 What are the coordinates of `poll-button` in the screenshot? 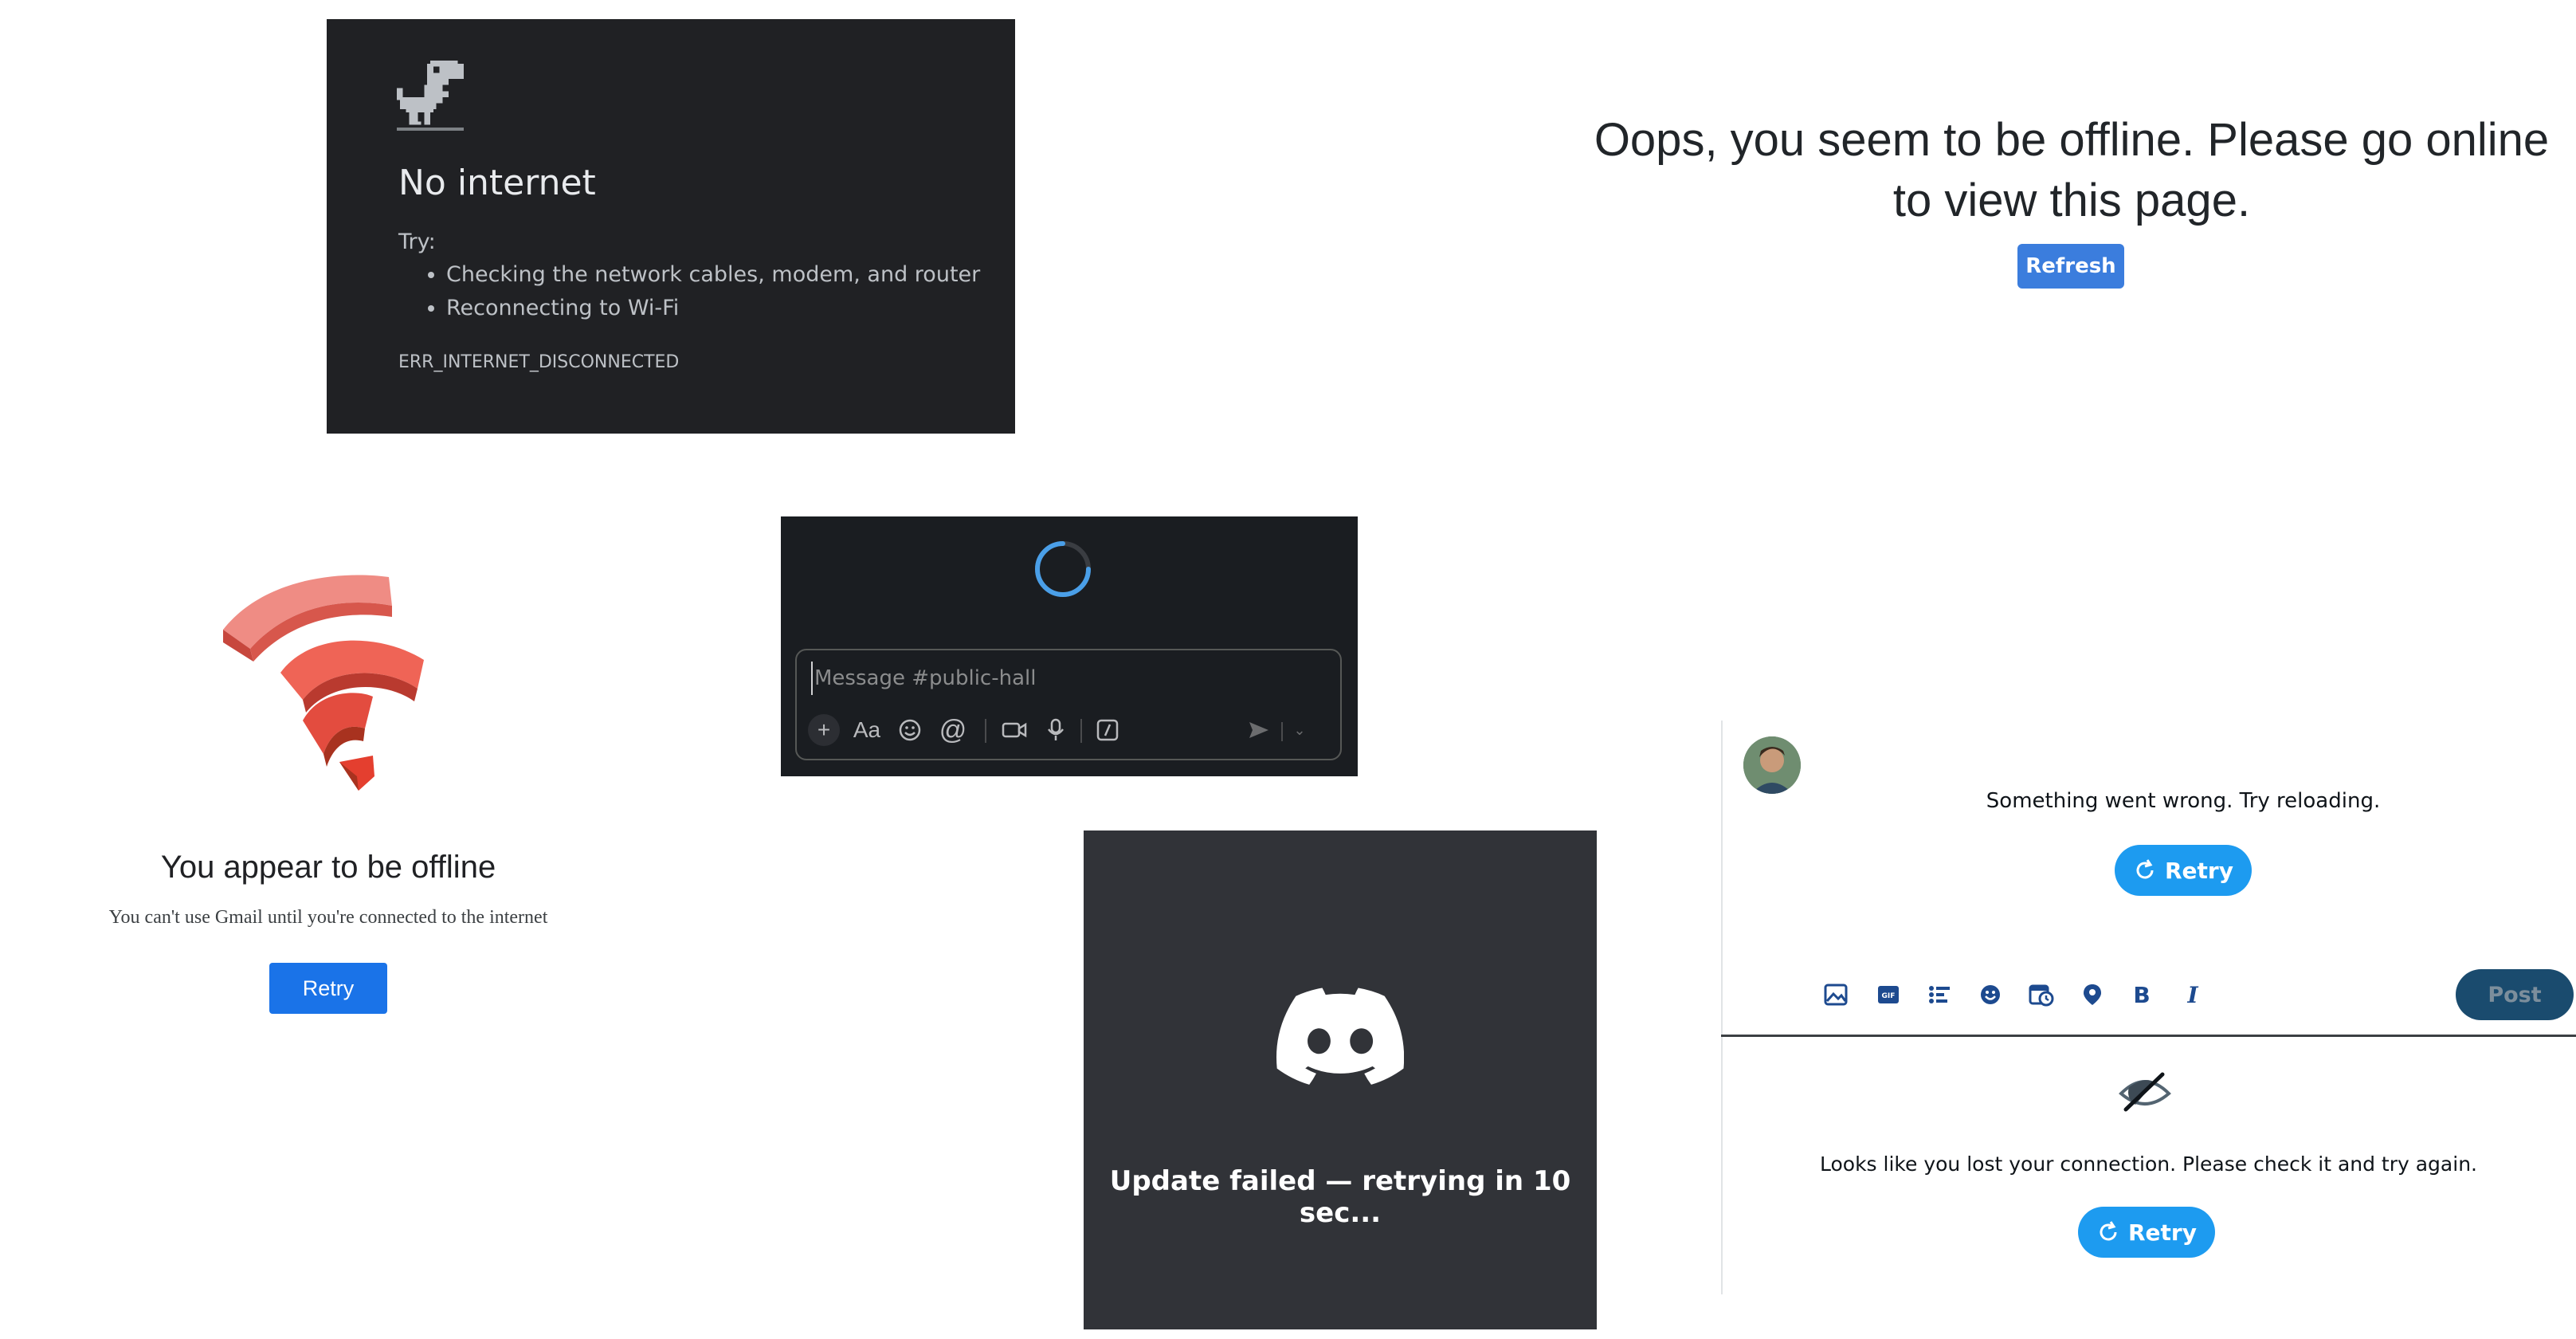 It's located at (1940, 994).